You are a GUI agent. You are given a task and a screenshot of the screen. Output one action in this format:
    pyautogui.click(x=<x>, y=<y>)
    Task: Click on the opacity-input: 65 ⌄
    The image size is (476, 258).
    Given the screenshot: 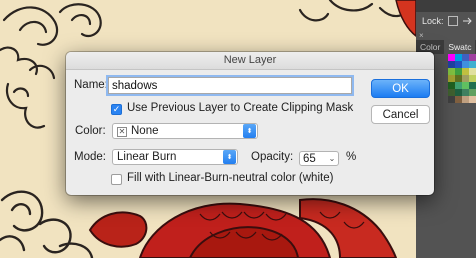 What is the action you would take?
    pyautogui.click(x=319, y=158)
    